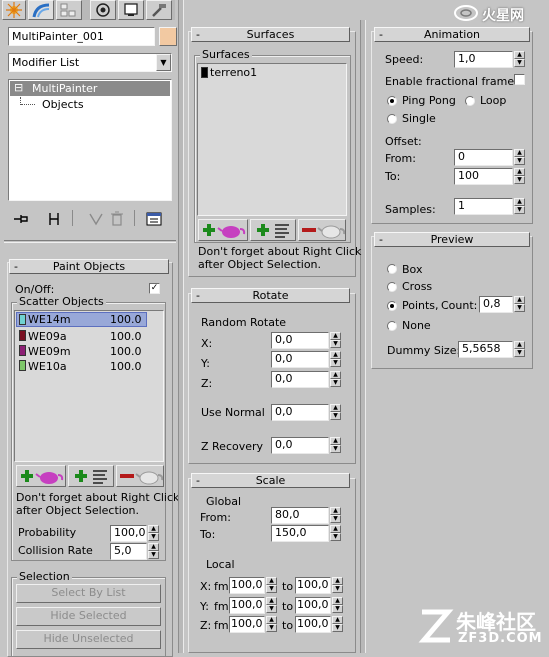  What do you see at coordinates (103, 10) in the screenshot?
I see `motion-tab` at bounding box center [103, 10].